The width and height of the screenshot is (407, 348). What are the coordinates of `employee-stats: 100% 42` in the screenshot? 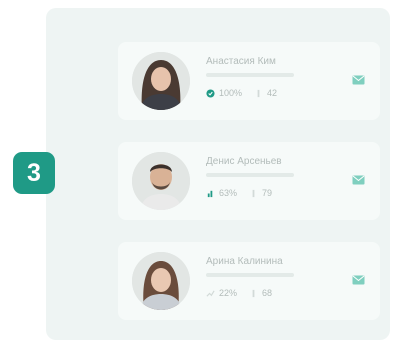 It's located at (241, 93).